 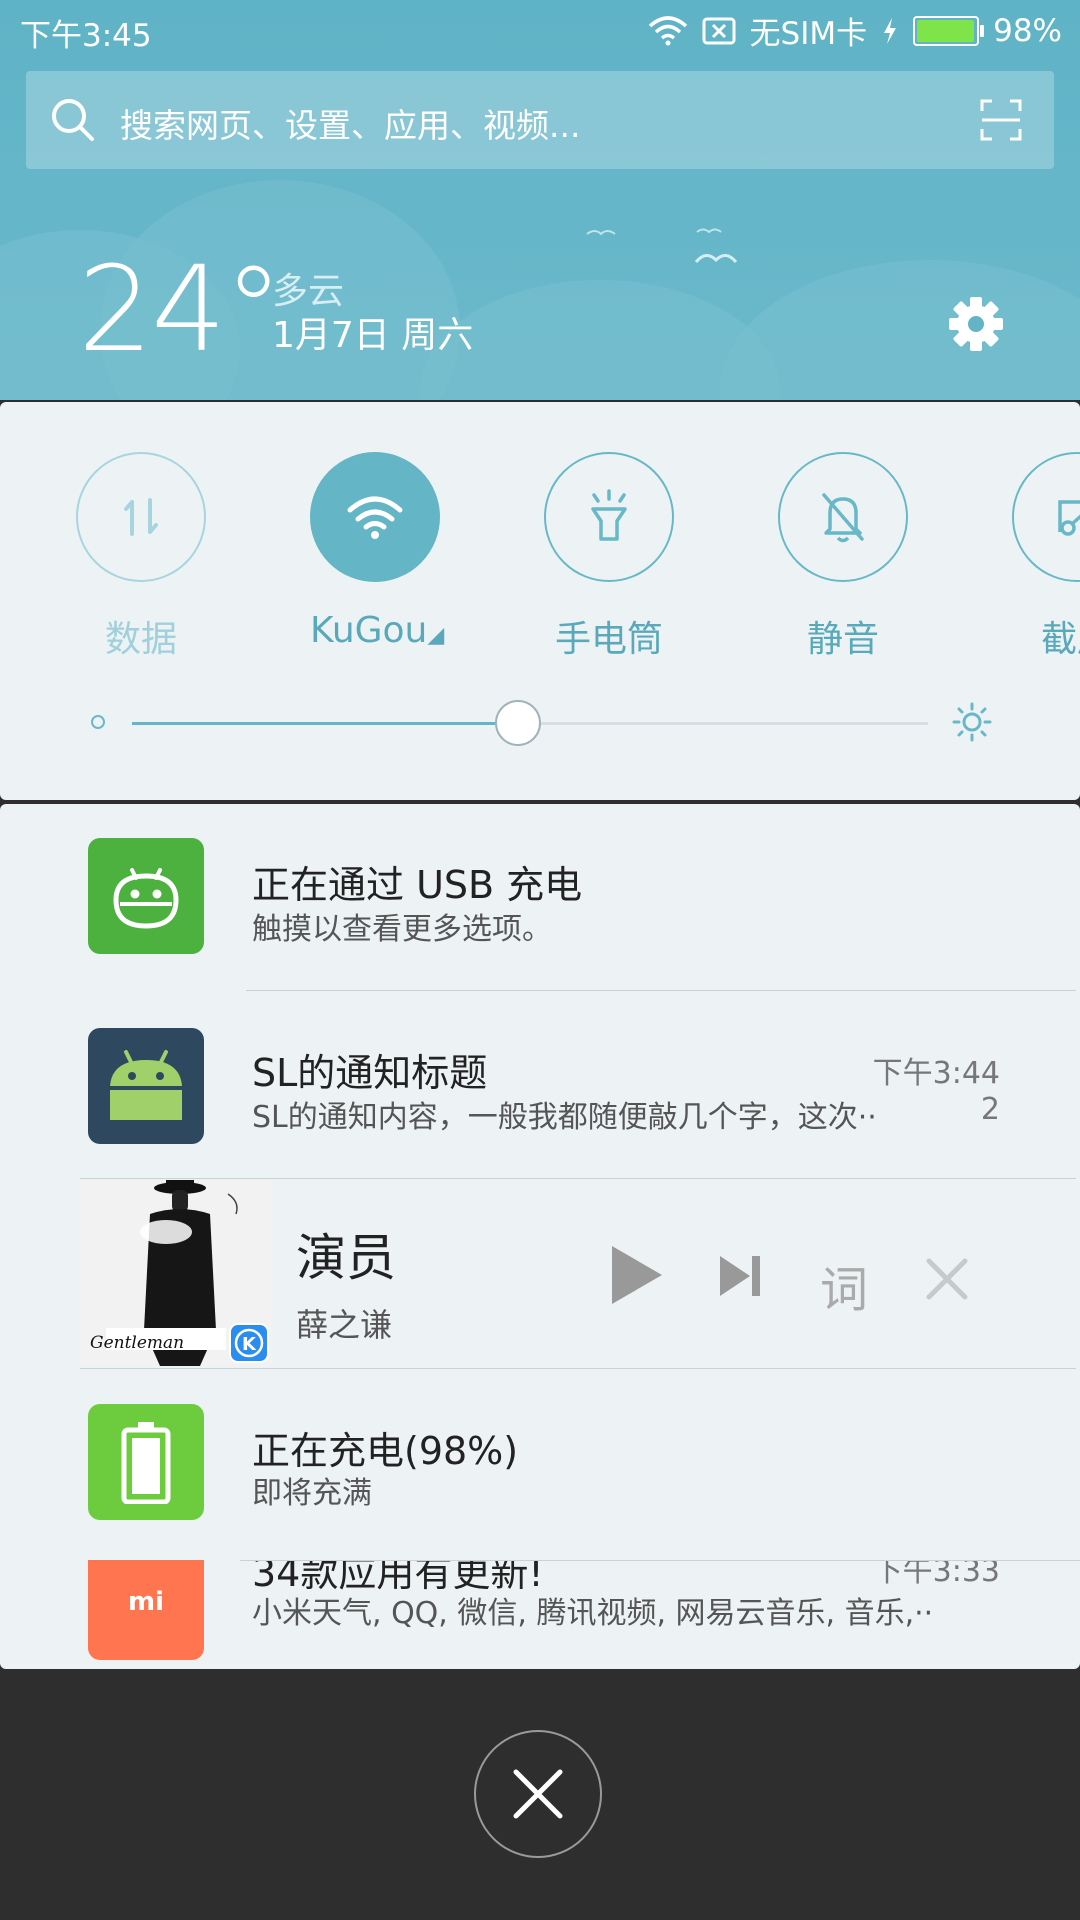 What do you see at coordinates (636, 1275) in the screenshot?
I see `play-button` at bounding box center [636, 1275].